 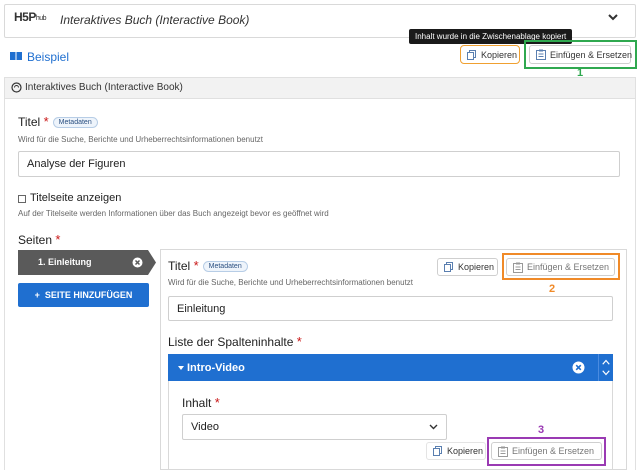 What do you see at coordinates (137, 262) in the screenshot?
I see `remove-chapter-icon` at bounding box center [137, 262].